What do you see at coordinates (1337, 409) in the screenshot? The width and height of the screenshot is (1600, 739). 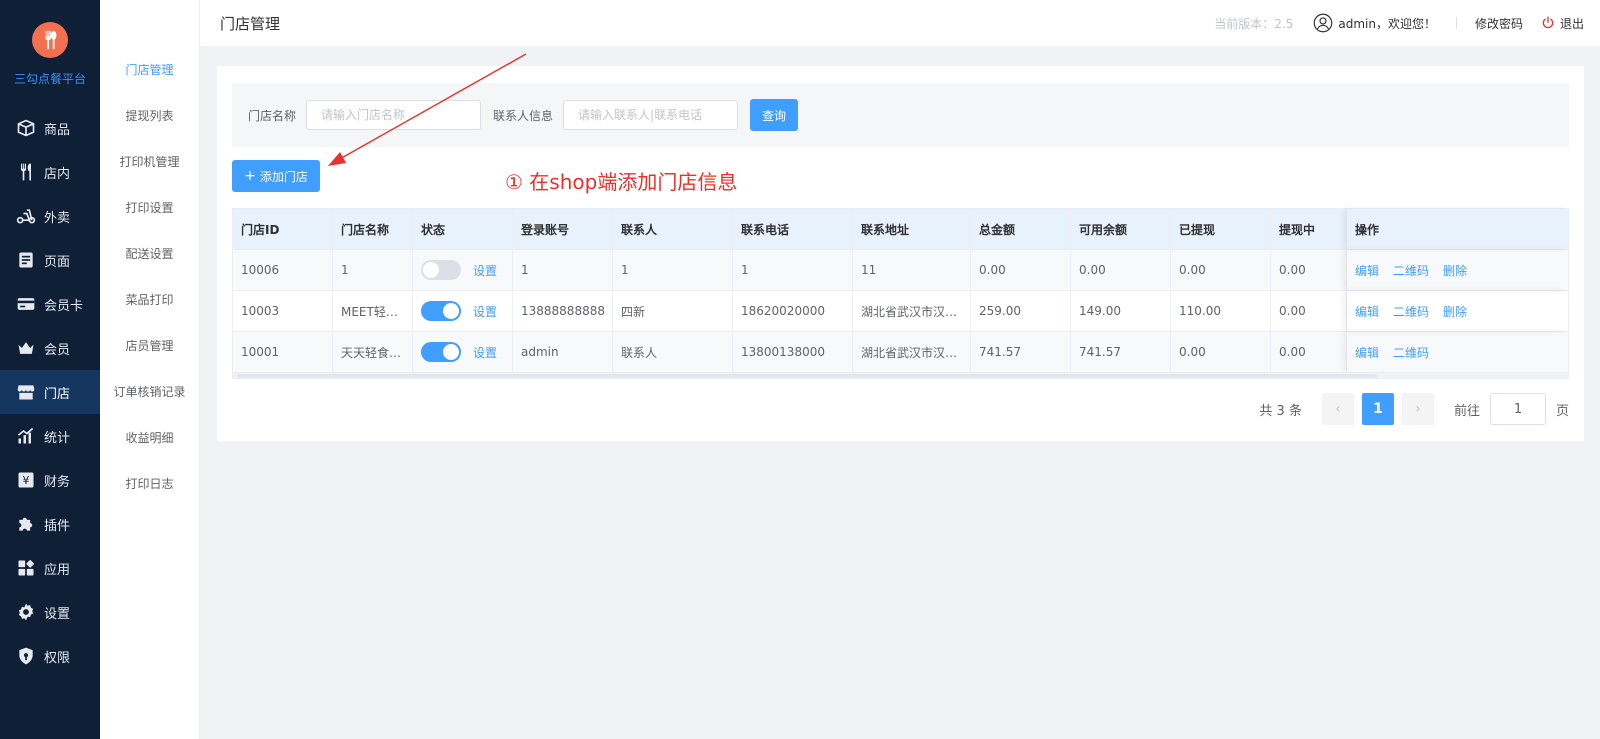 I see `prev-page-button: ‹` at bounding box center [1337, 409].